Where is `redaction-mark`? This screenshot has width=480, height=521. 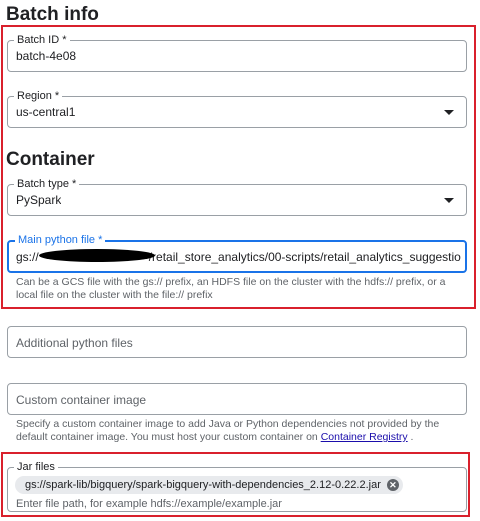 redaction-mark is located at coordinates (97, 255).